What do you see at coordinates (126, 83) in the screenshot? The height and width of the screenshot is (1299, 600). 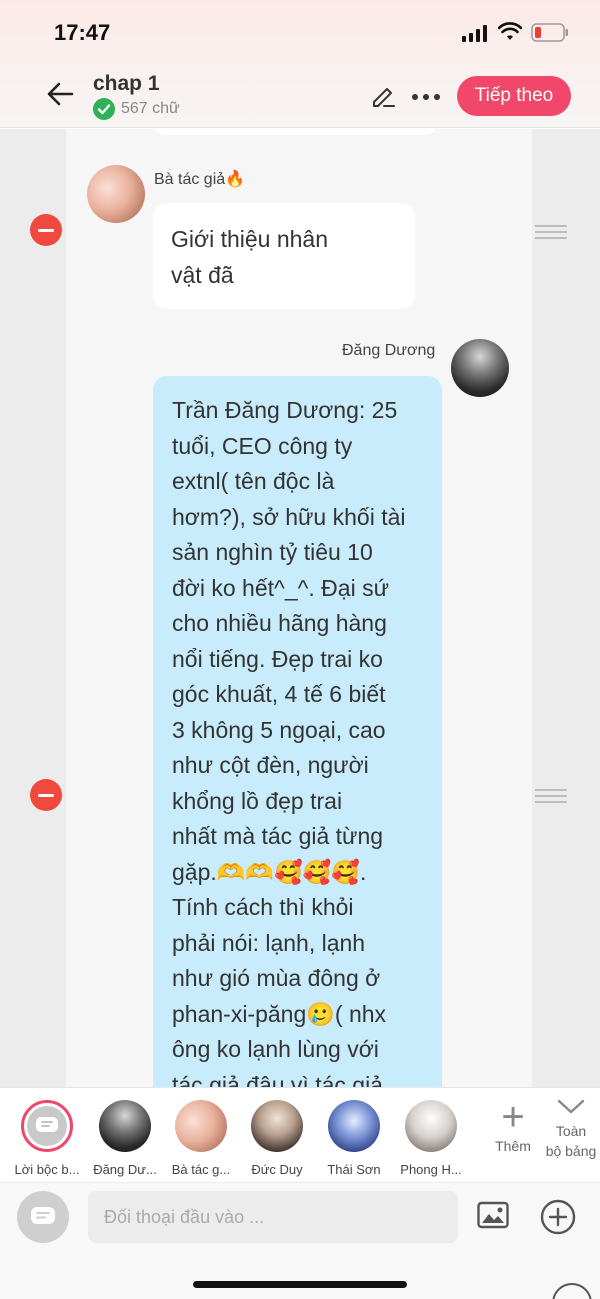 I see `chapter-title: chap 1` at bounding box center [126, 83].